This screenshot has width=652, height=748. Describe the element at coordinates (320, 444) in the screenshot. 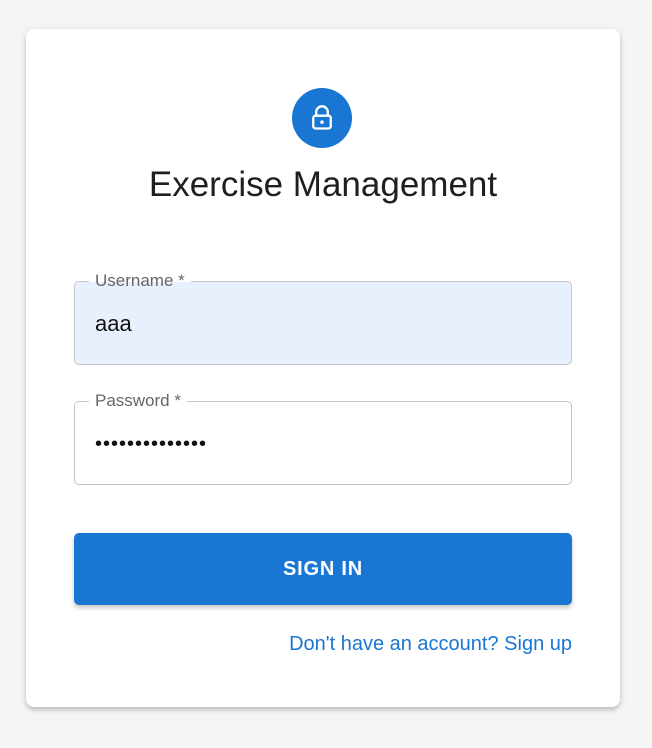

I see `password-input` at that location.